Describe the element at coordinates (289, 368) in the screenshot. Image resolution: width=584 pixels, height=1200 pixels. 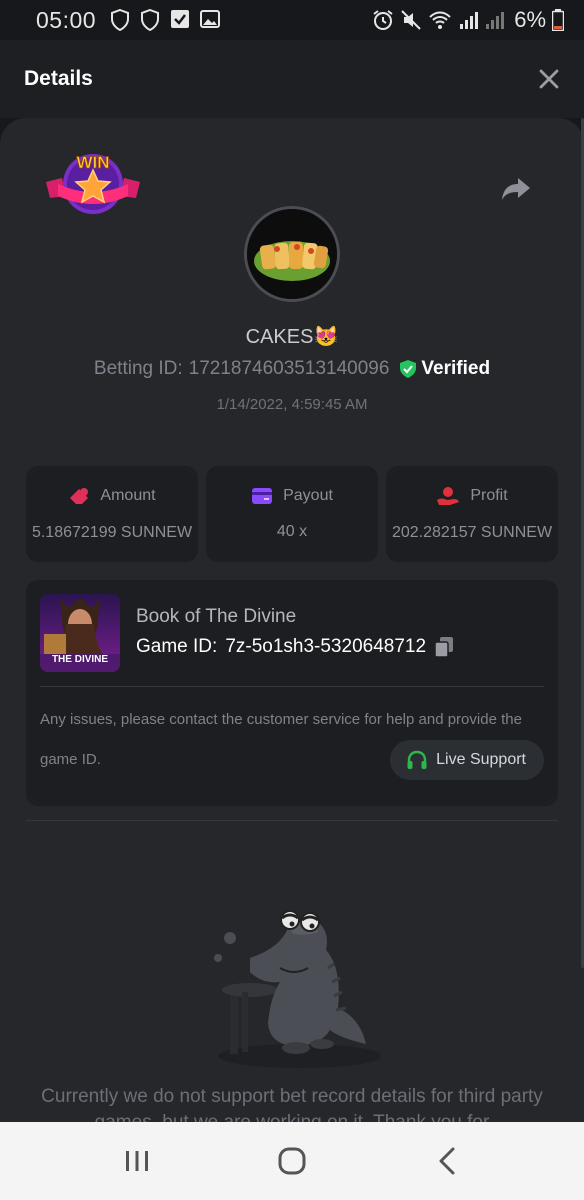
I see `betting-id-value: 1721874603513140096` at that location.